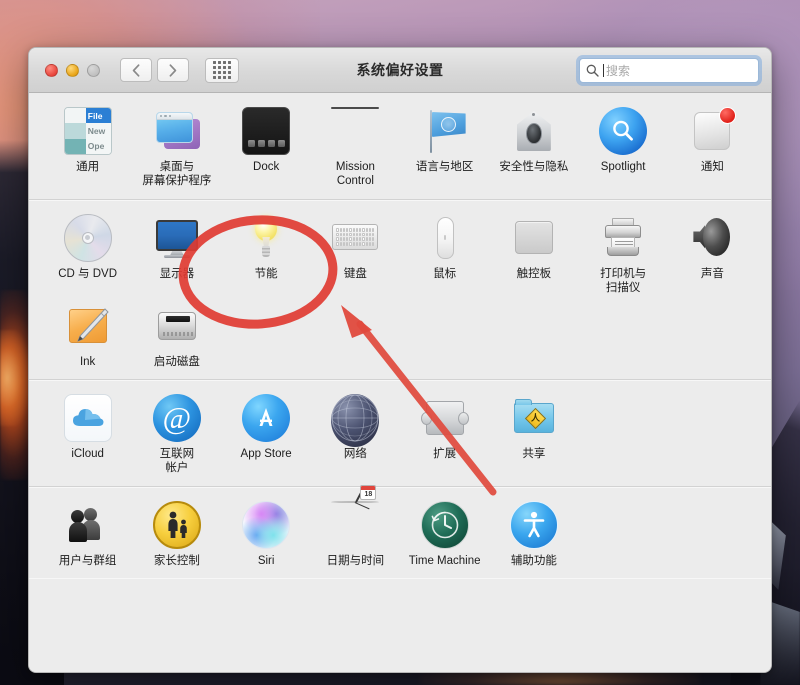 This screenshot has height=685, width=800. Describe the element at coordinates (355, 174) in the screenshot. I see `pref-label: Mission Control` at that location.